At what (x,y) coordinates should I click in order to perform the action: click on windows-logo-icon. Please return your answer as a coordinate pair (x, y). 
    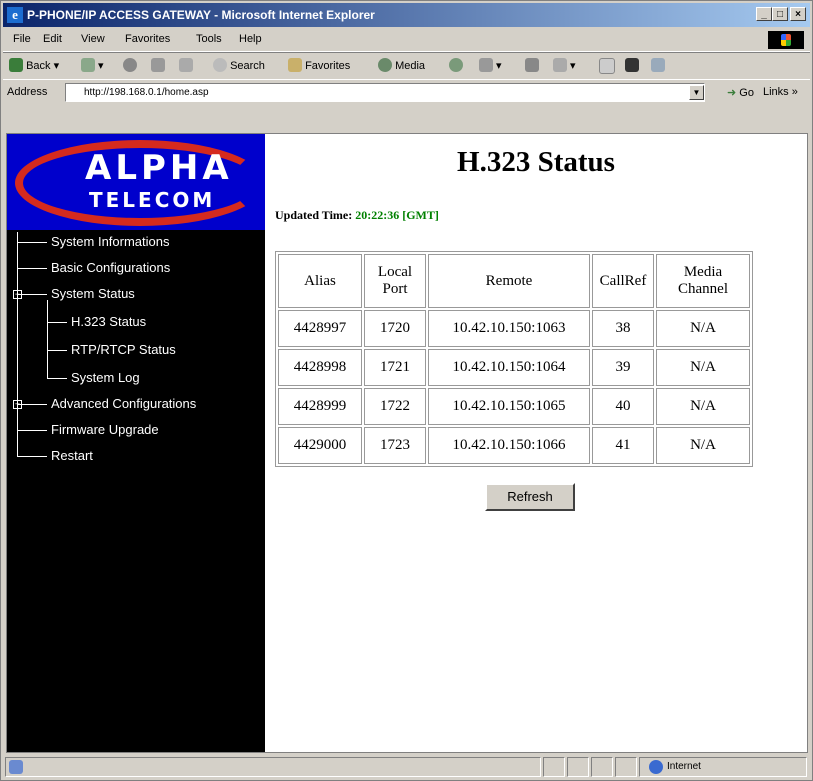
    Looking at the image, I should click on (786, 40).